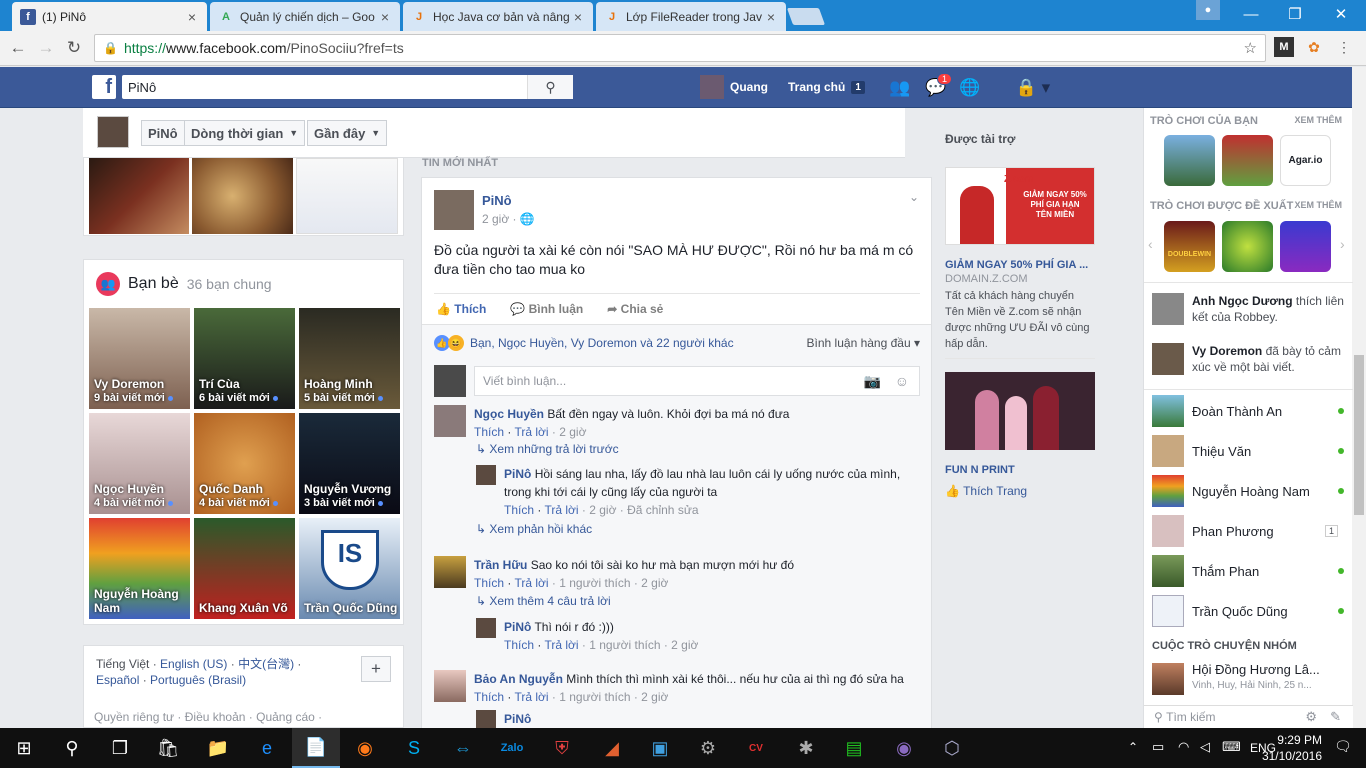 This screenshot has height=768, width=1366. What do you see at coordinates (826, 87) in the screenshot?
I see `home-link: Trang chủ 1` at bounding box center [826, 87].